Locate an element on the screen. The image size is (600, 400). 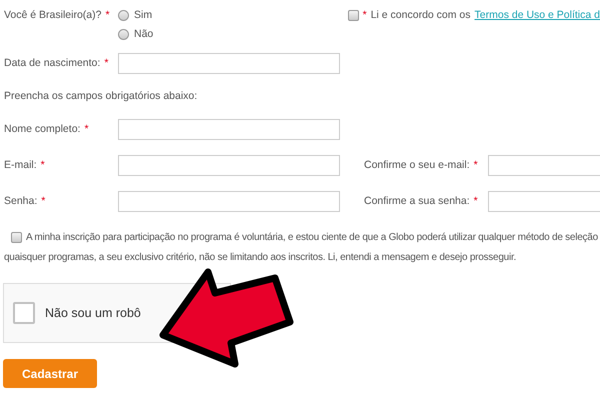
instructions-text: Preencha os campos obrigatórios abaixo: is located at coordinates (101, 96).